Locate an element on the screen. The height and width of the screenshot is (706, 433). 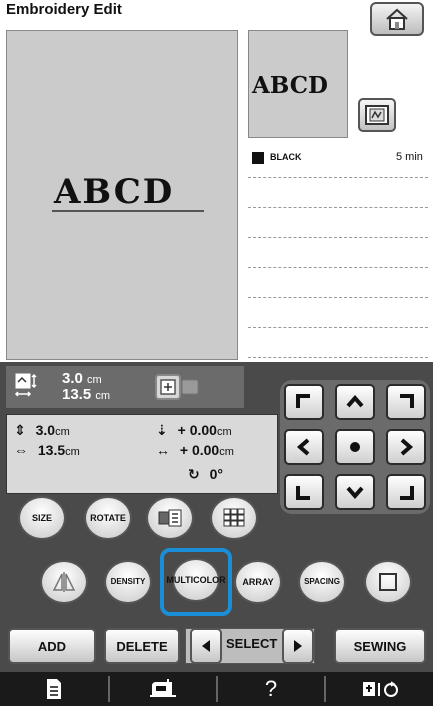
border-frame-button is located at coordinates (388, 582).